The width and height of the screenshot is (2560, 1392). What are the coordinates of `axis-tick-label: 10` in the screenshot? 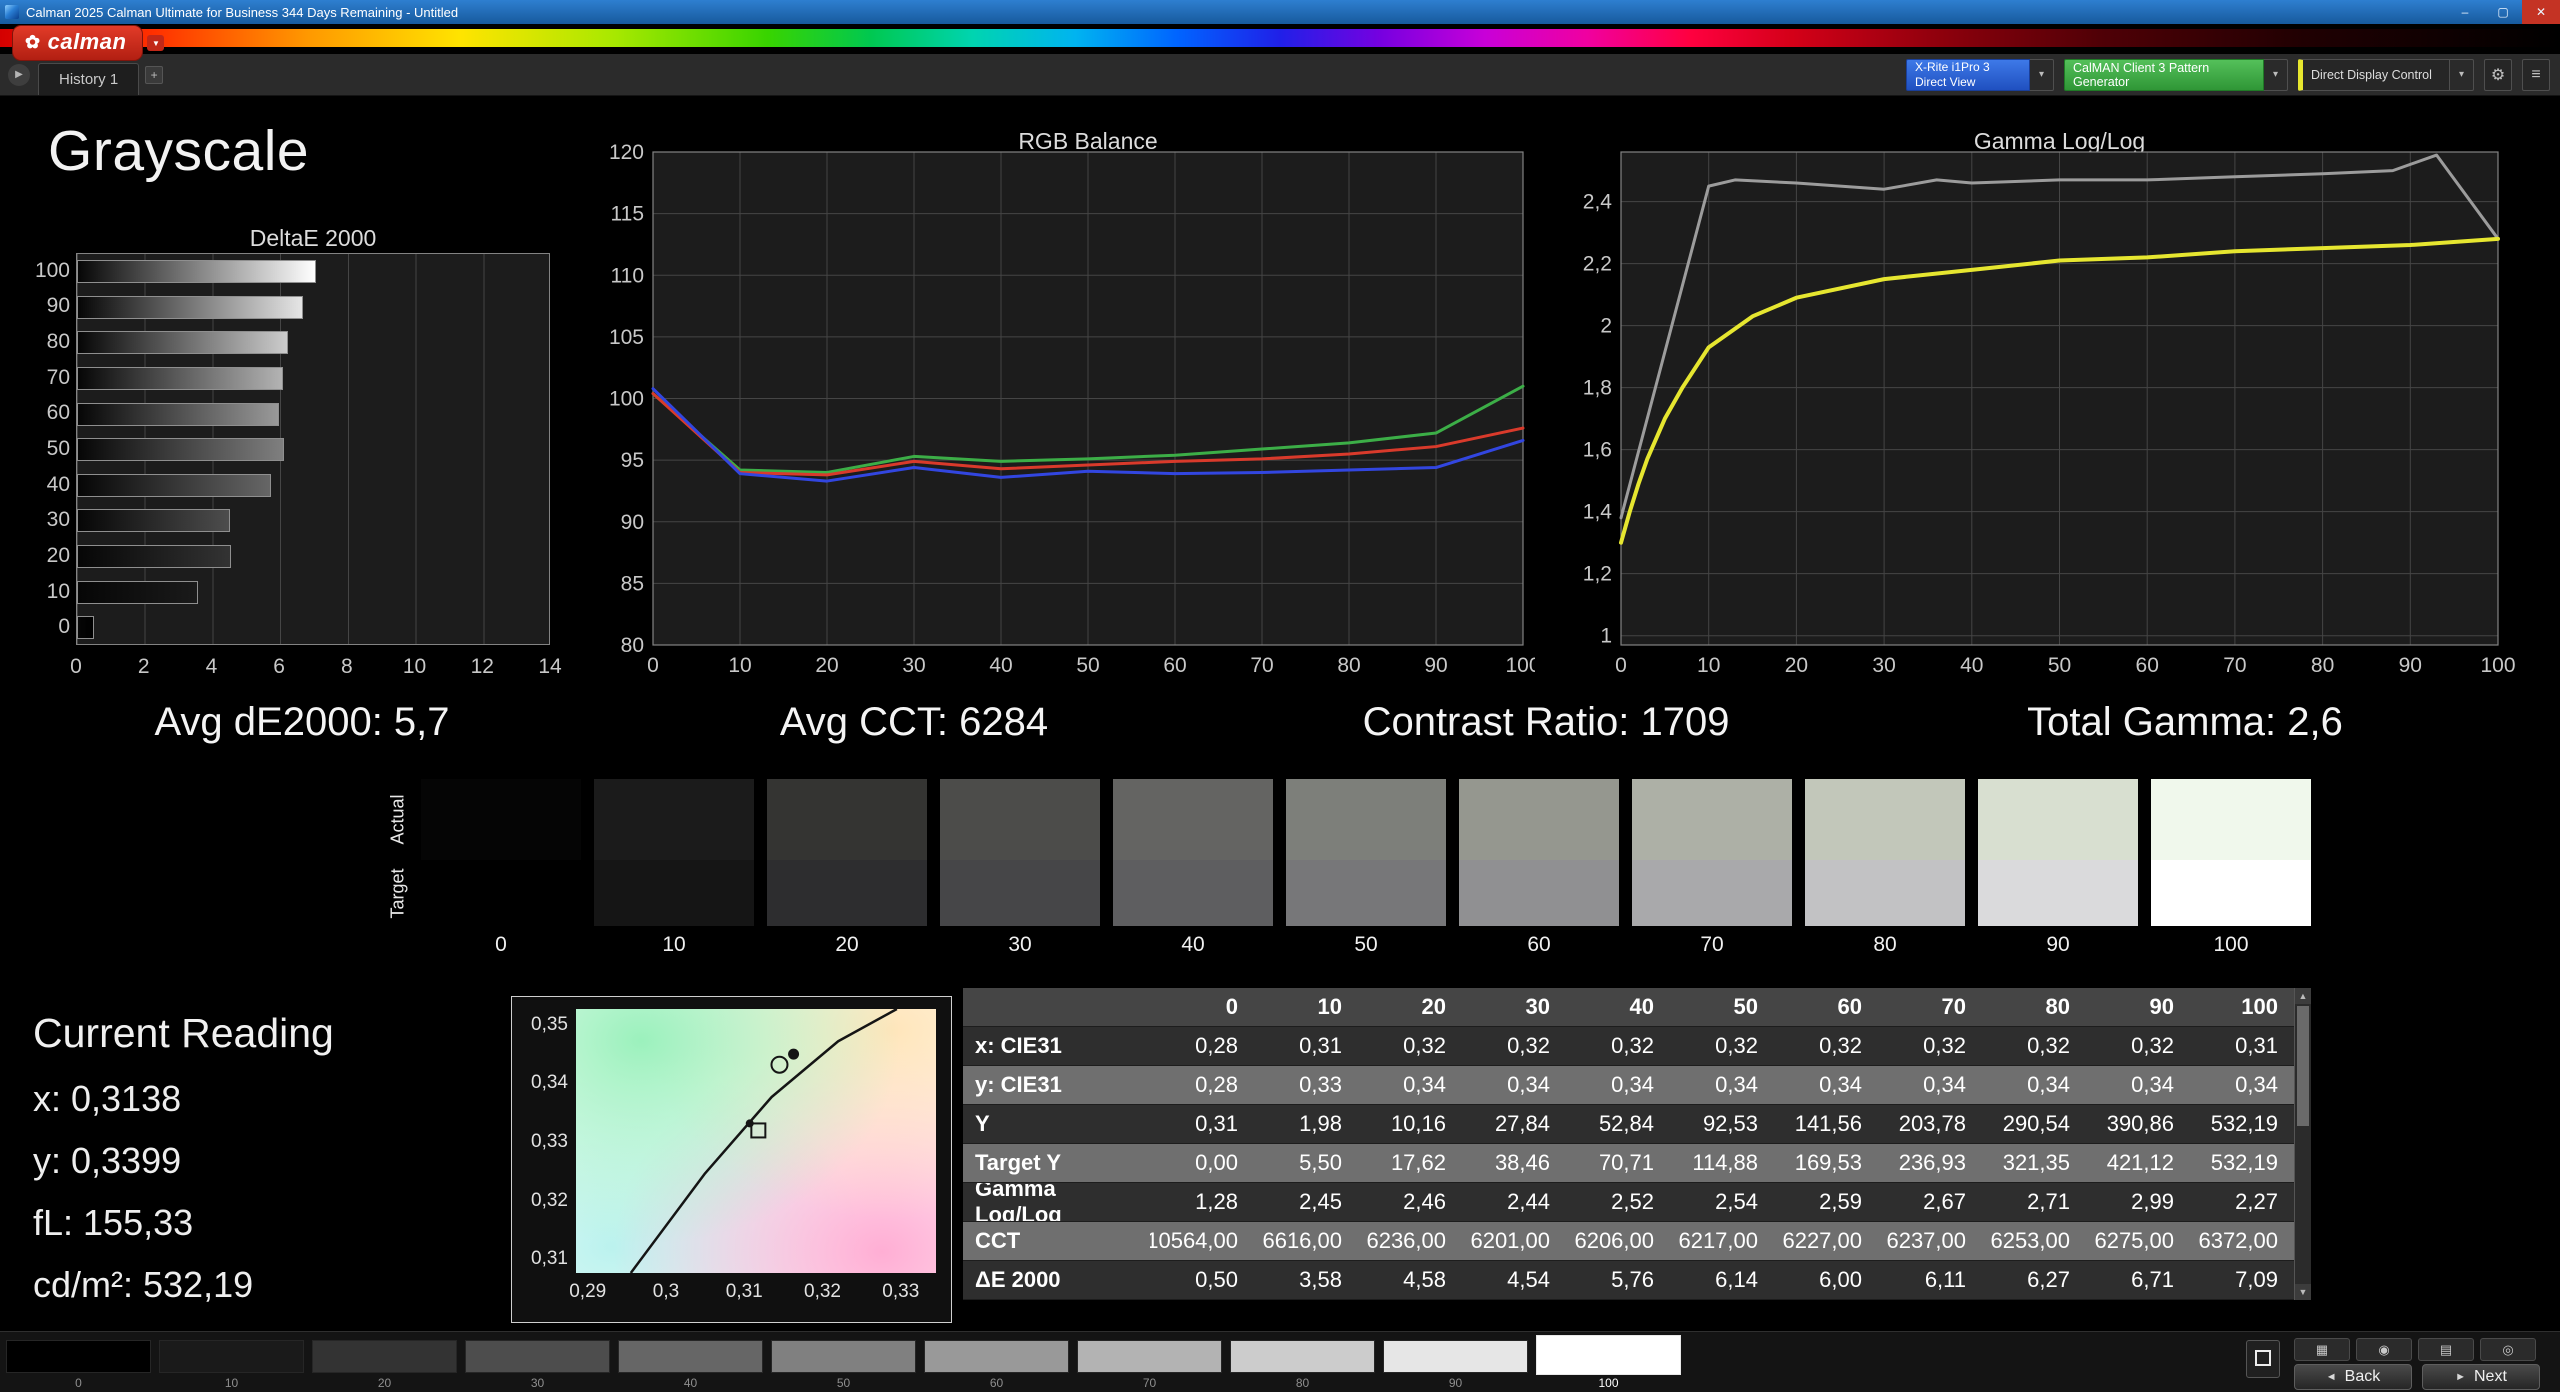 It's located at (414, 666).